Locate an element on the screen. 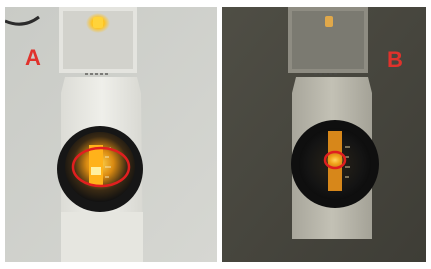 The width and height of the screenshot is (431, 269). panel-a-reading-hotspot is located at coordinates (96, 171).